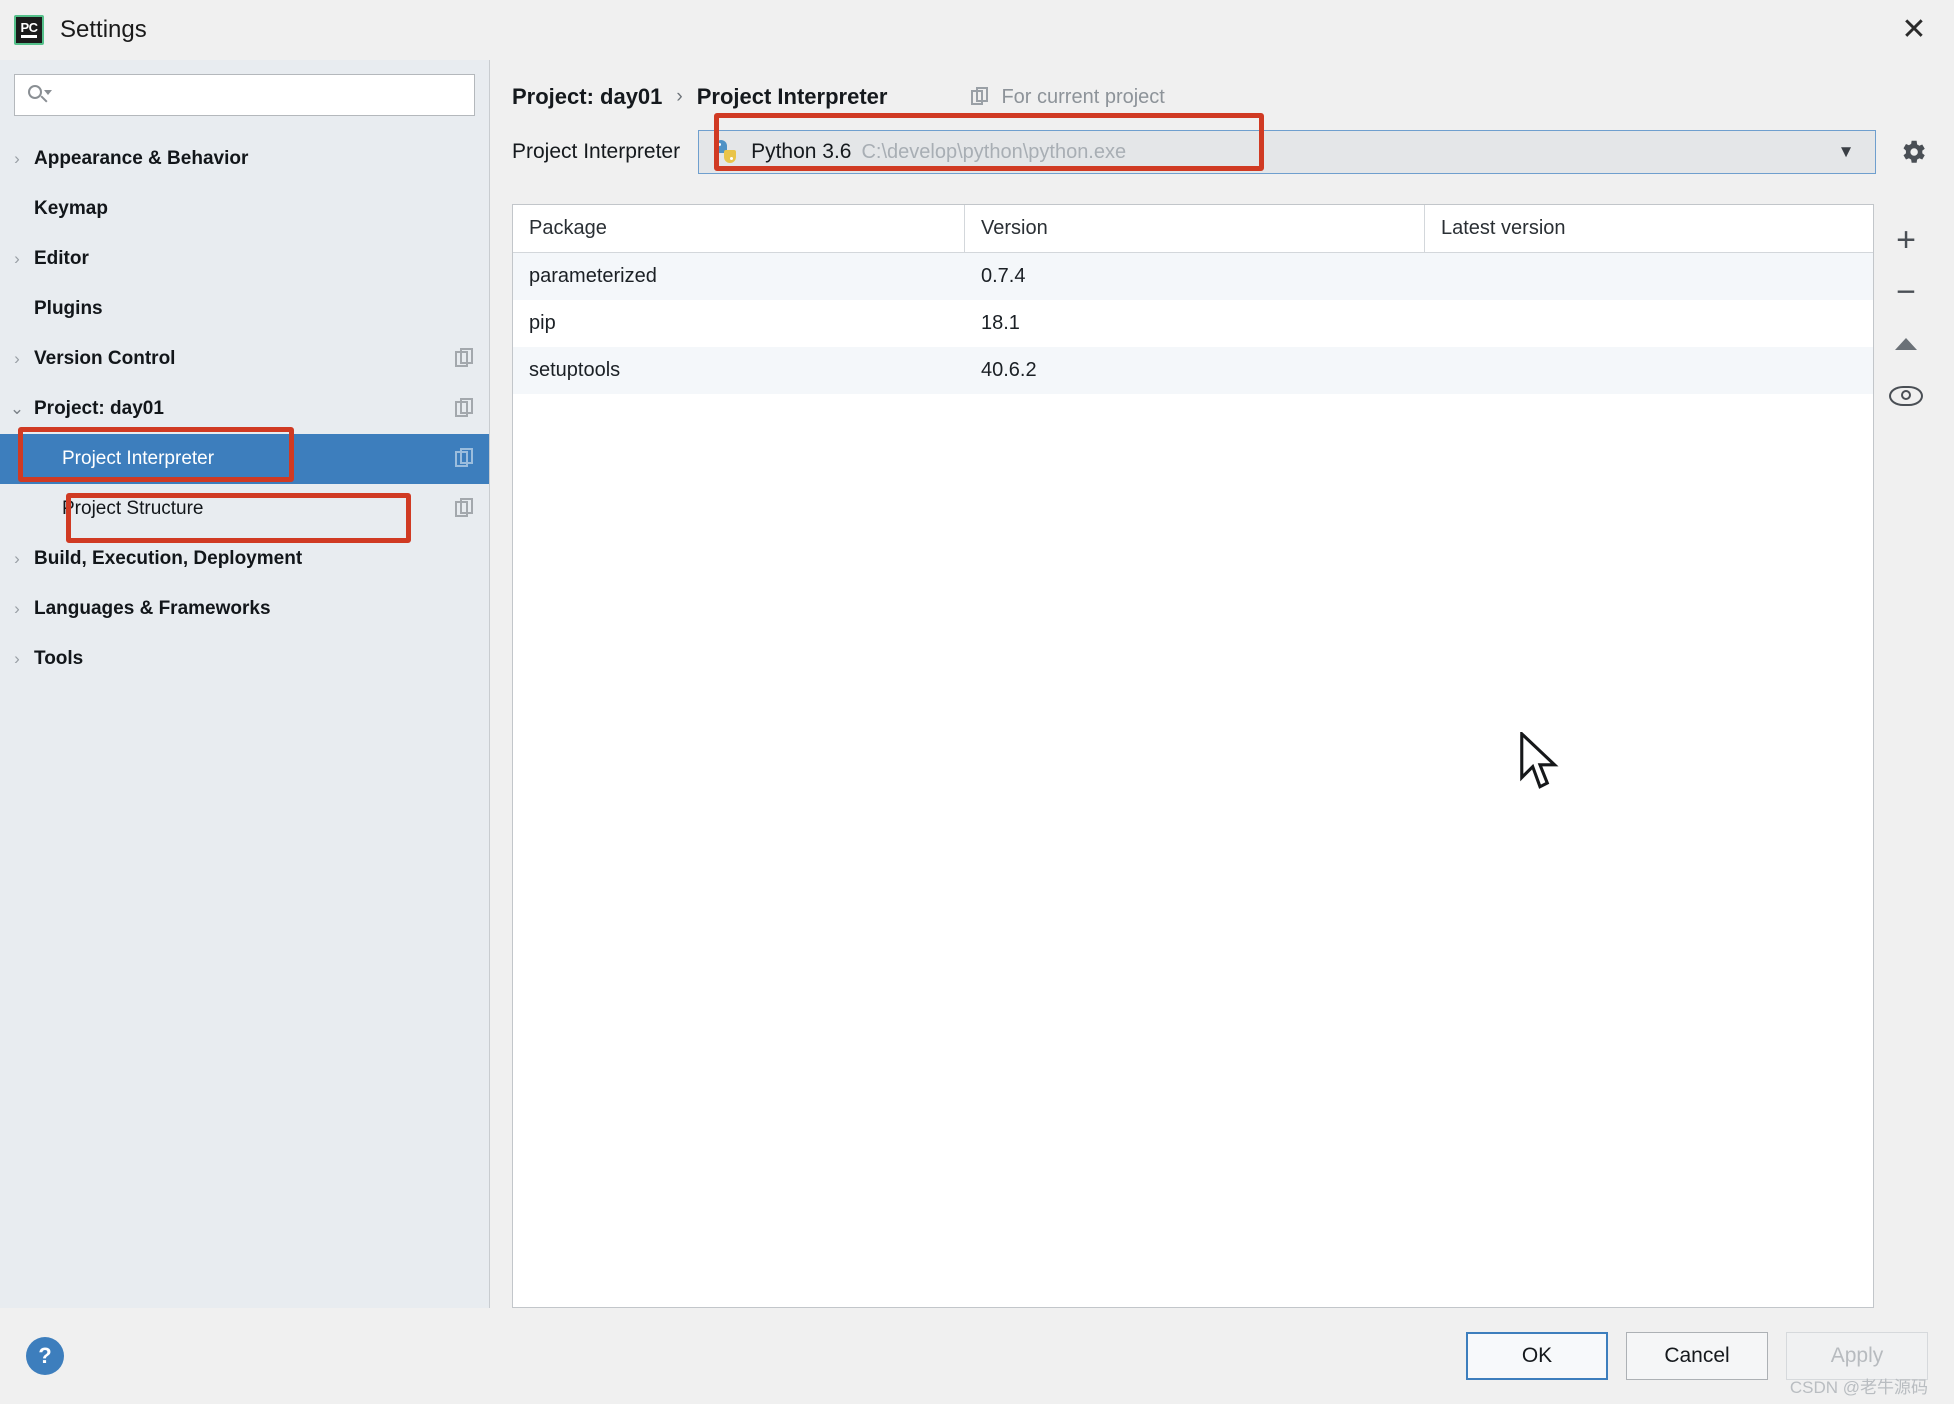 The height and width of the screenshot is (1404, 1954). What do you see at coordinates (1697, 1356) in the screenshot?
I see `cancel-button: Cancel` at bounding box center [1697, 1356].